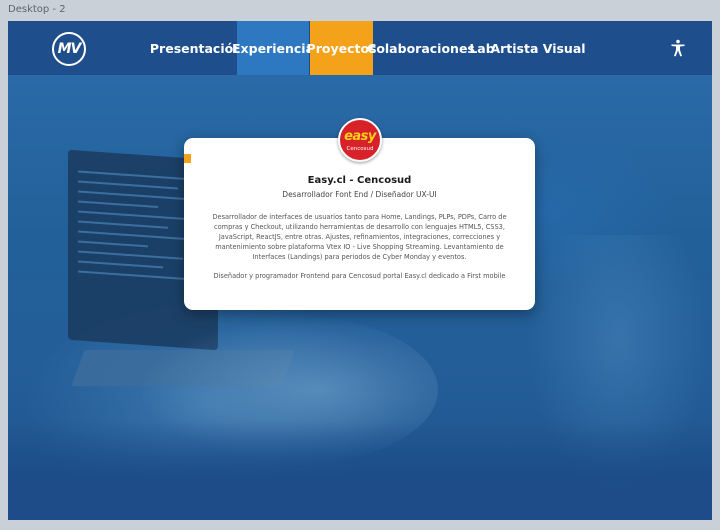 The image size is (720, 530). What do you see at coordinates (69, 49) in the screenshot?
I see `logo: MV` at bounding box center [69, 49].